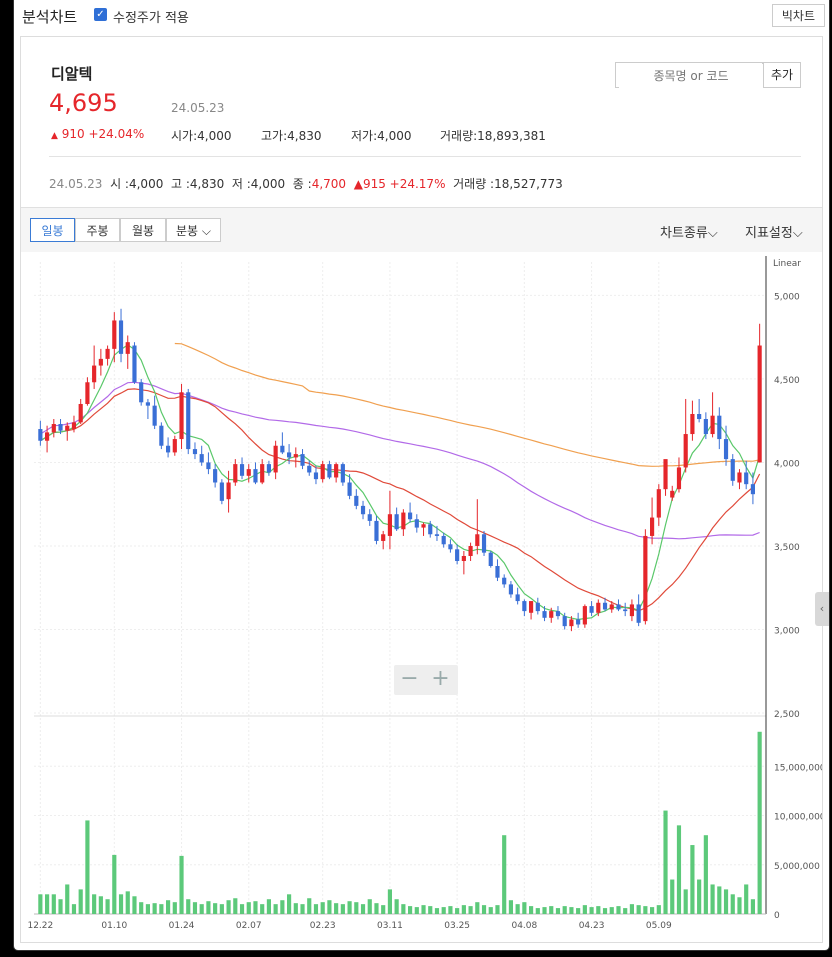 The height and width of the screenshot is (957, 832). I want to click on date-tick-label: 12.22, so click(40, 926).